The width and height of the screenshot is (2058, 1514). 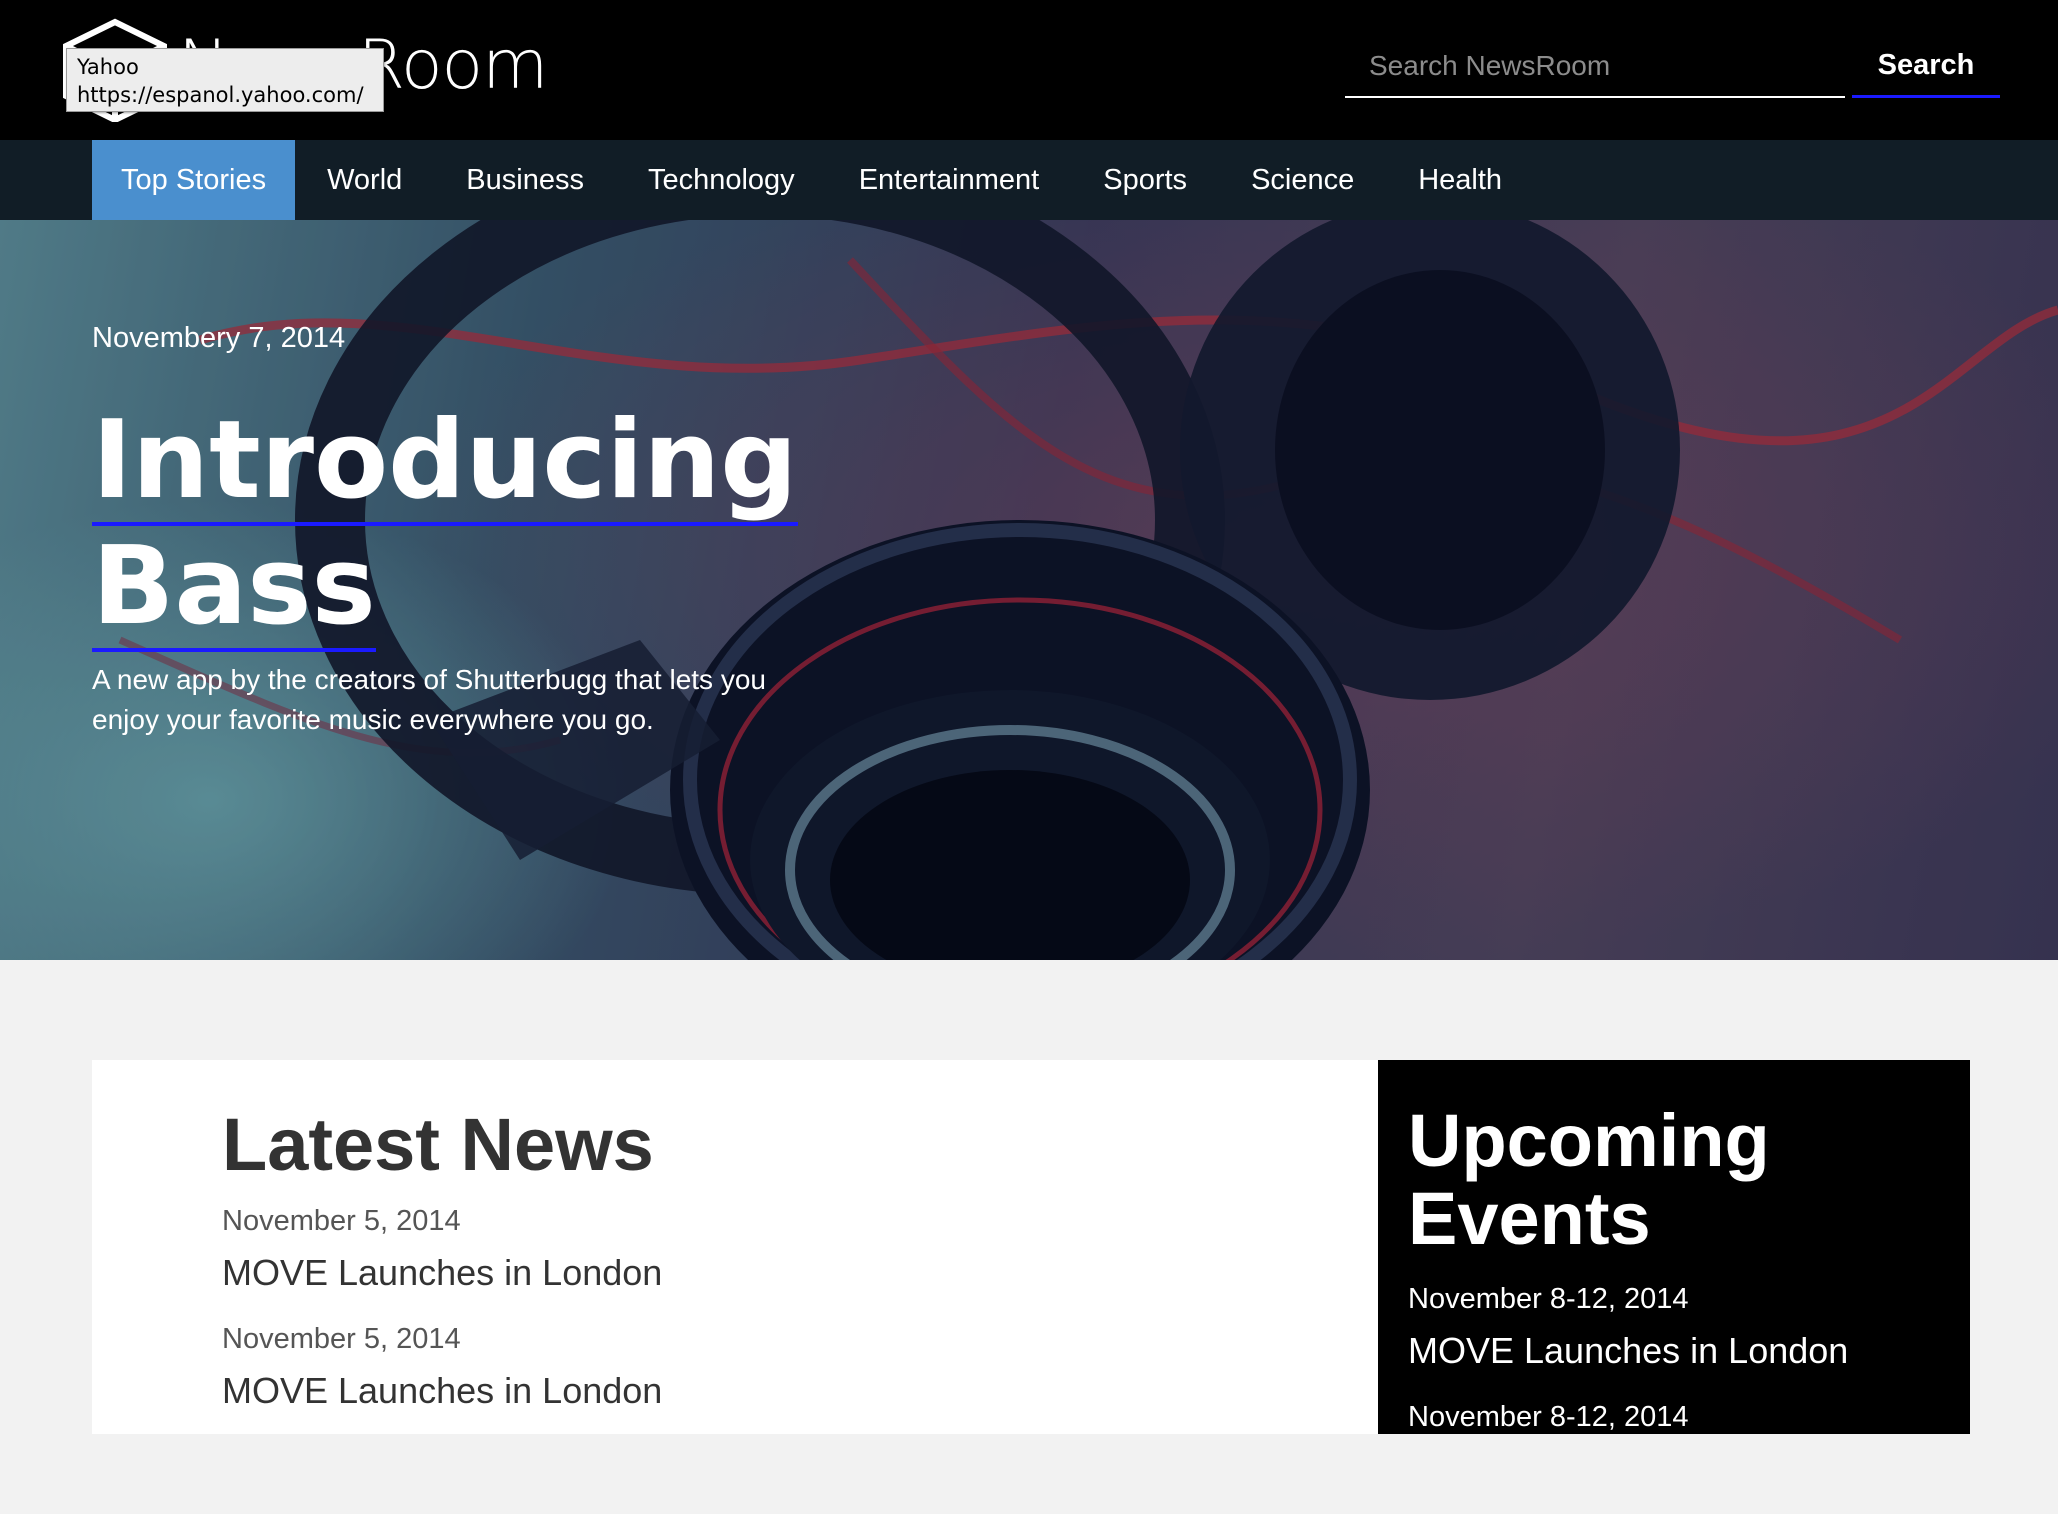 I want to click on nav-item-science: Science, so click(x=1302, y=180).